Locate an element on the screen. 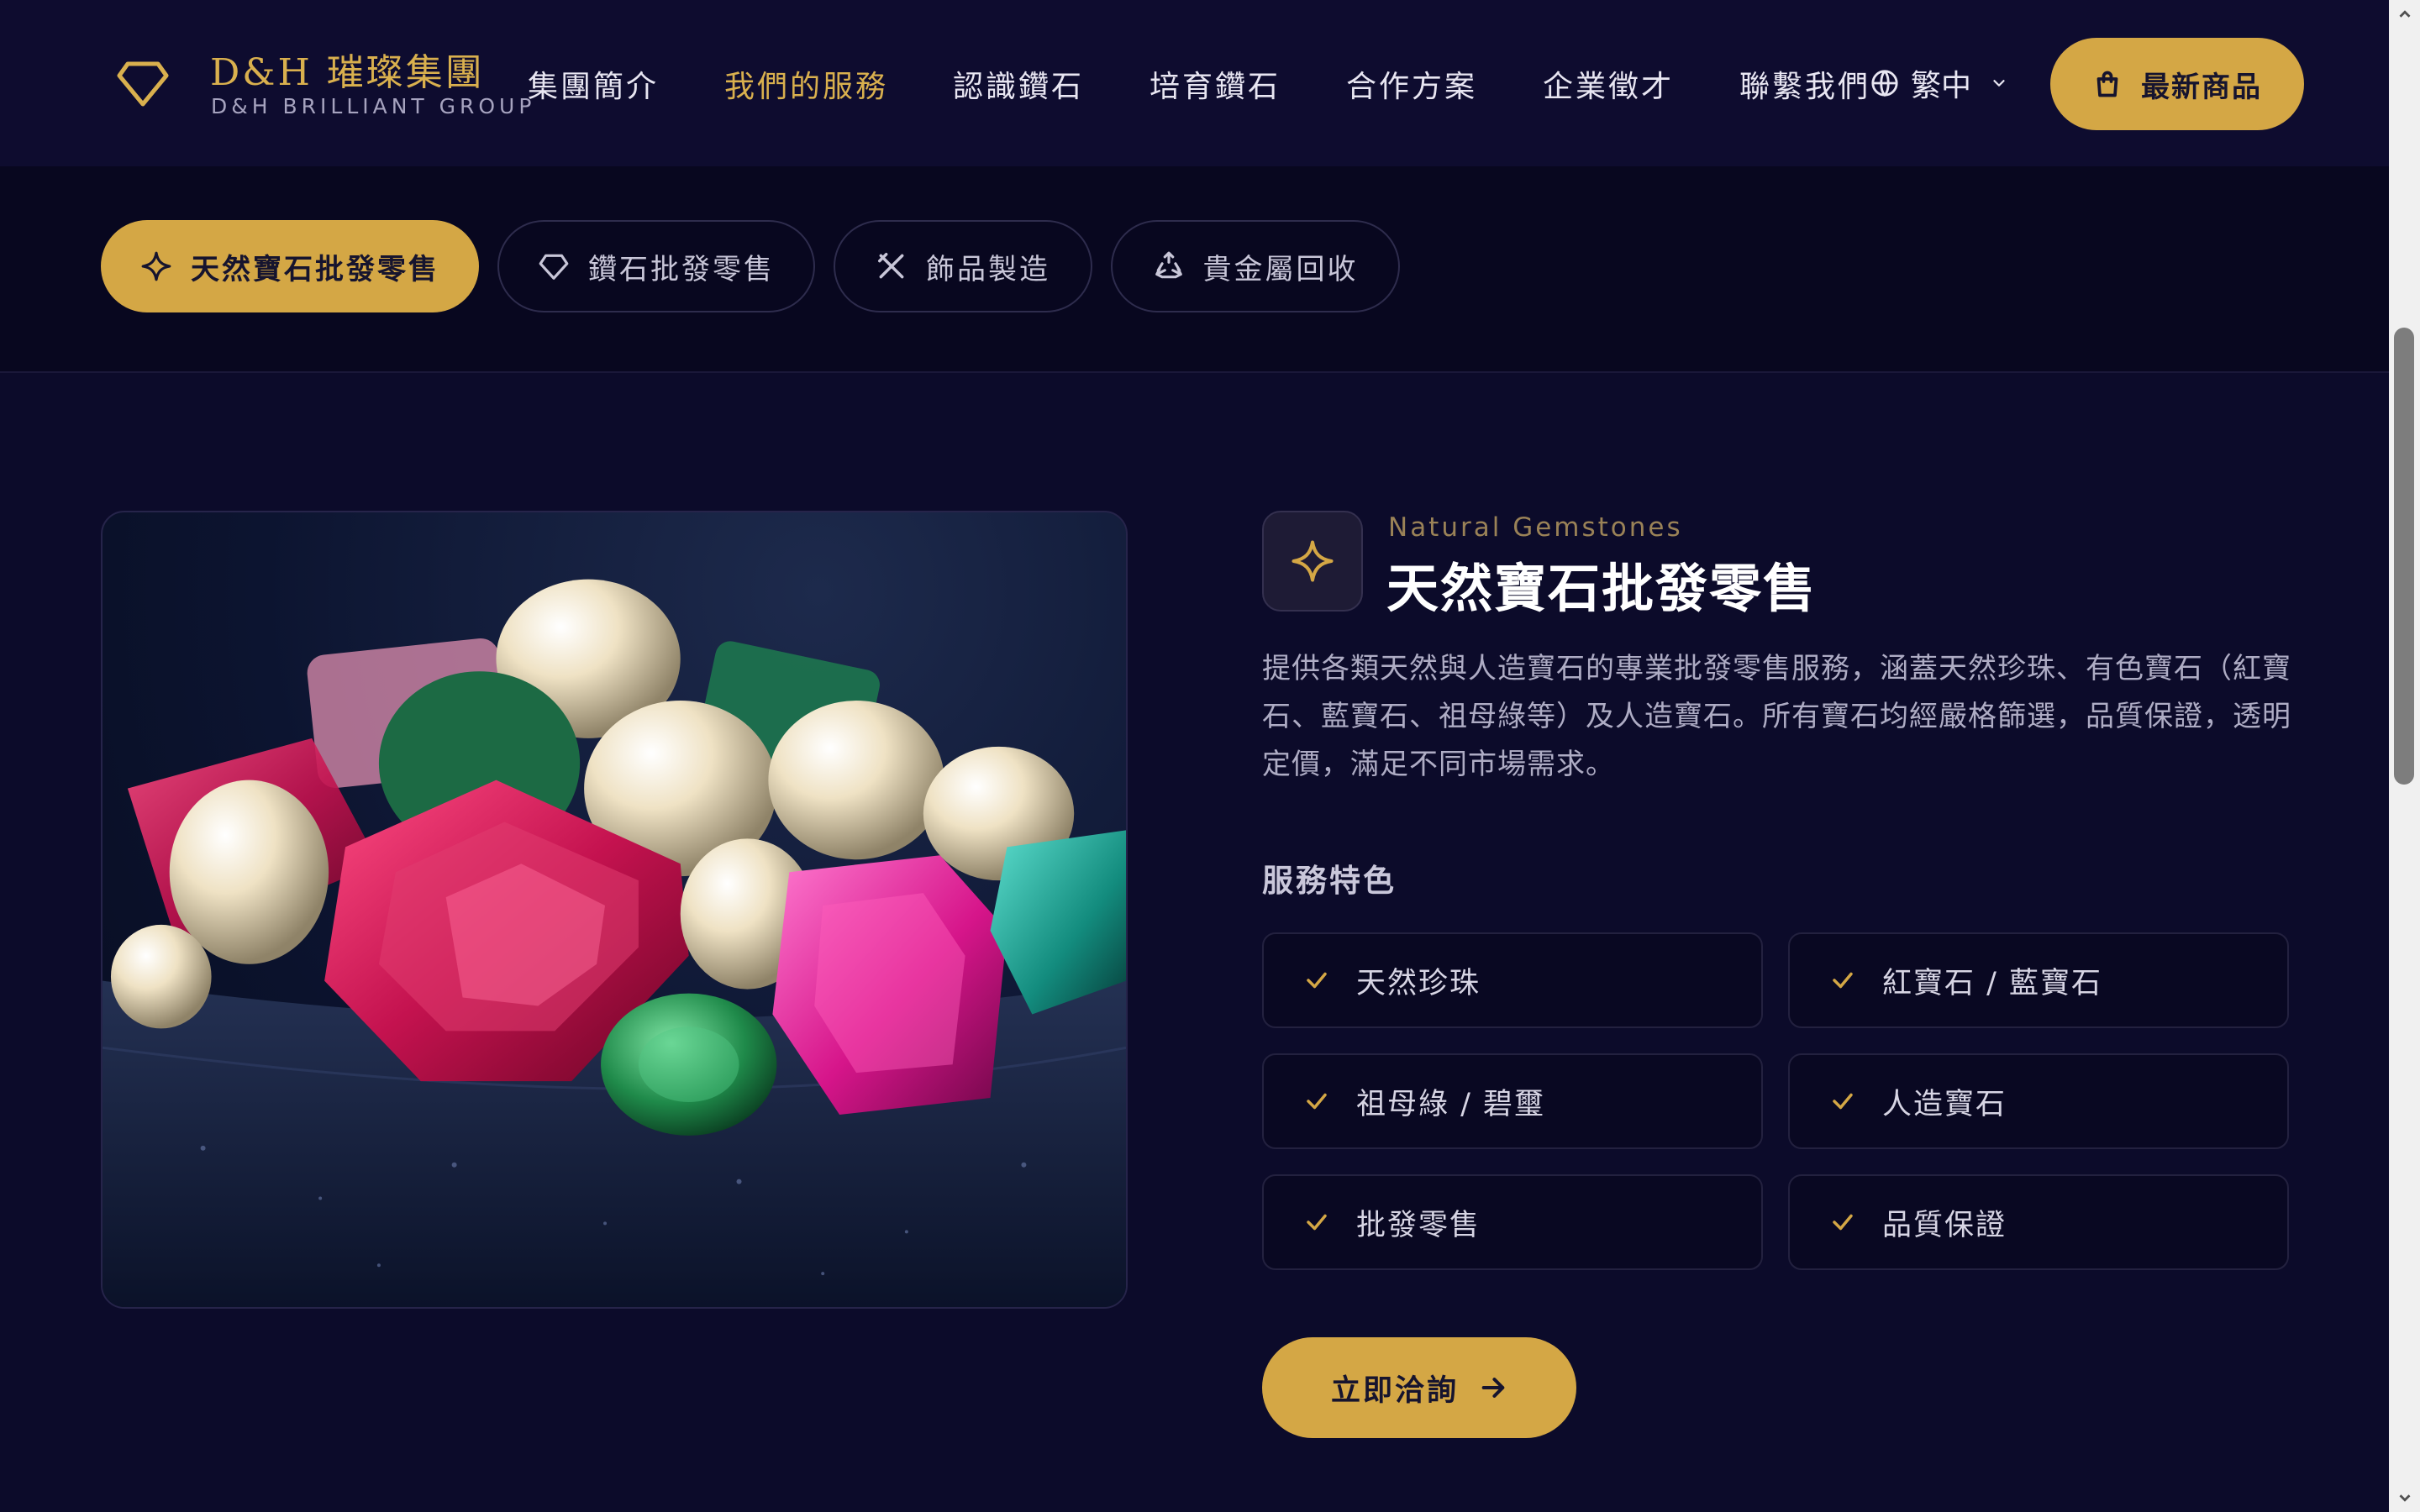  recycle-icon is located at coordinates (1168, 265).